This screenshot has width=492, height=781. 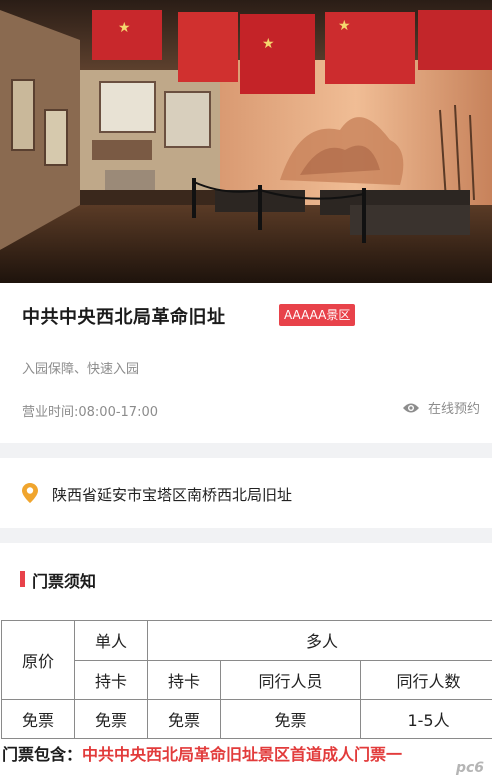 What do you see at coordinates (242, 754) in the screenshot?
I see `ticket-includes-value: 中共中央西北局革命旧址景区首道成人门票一` at bounding box center [242, 754].